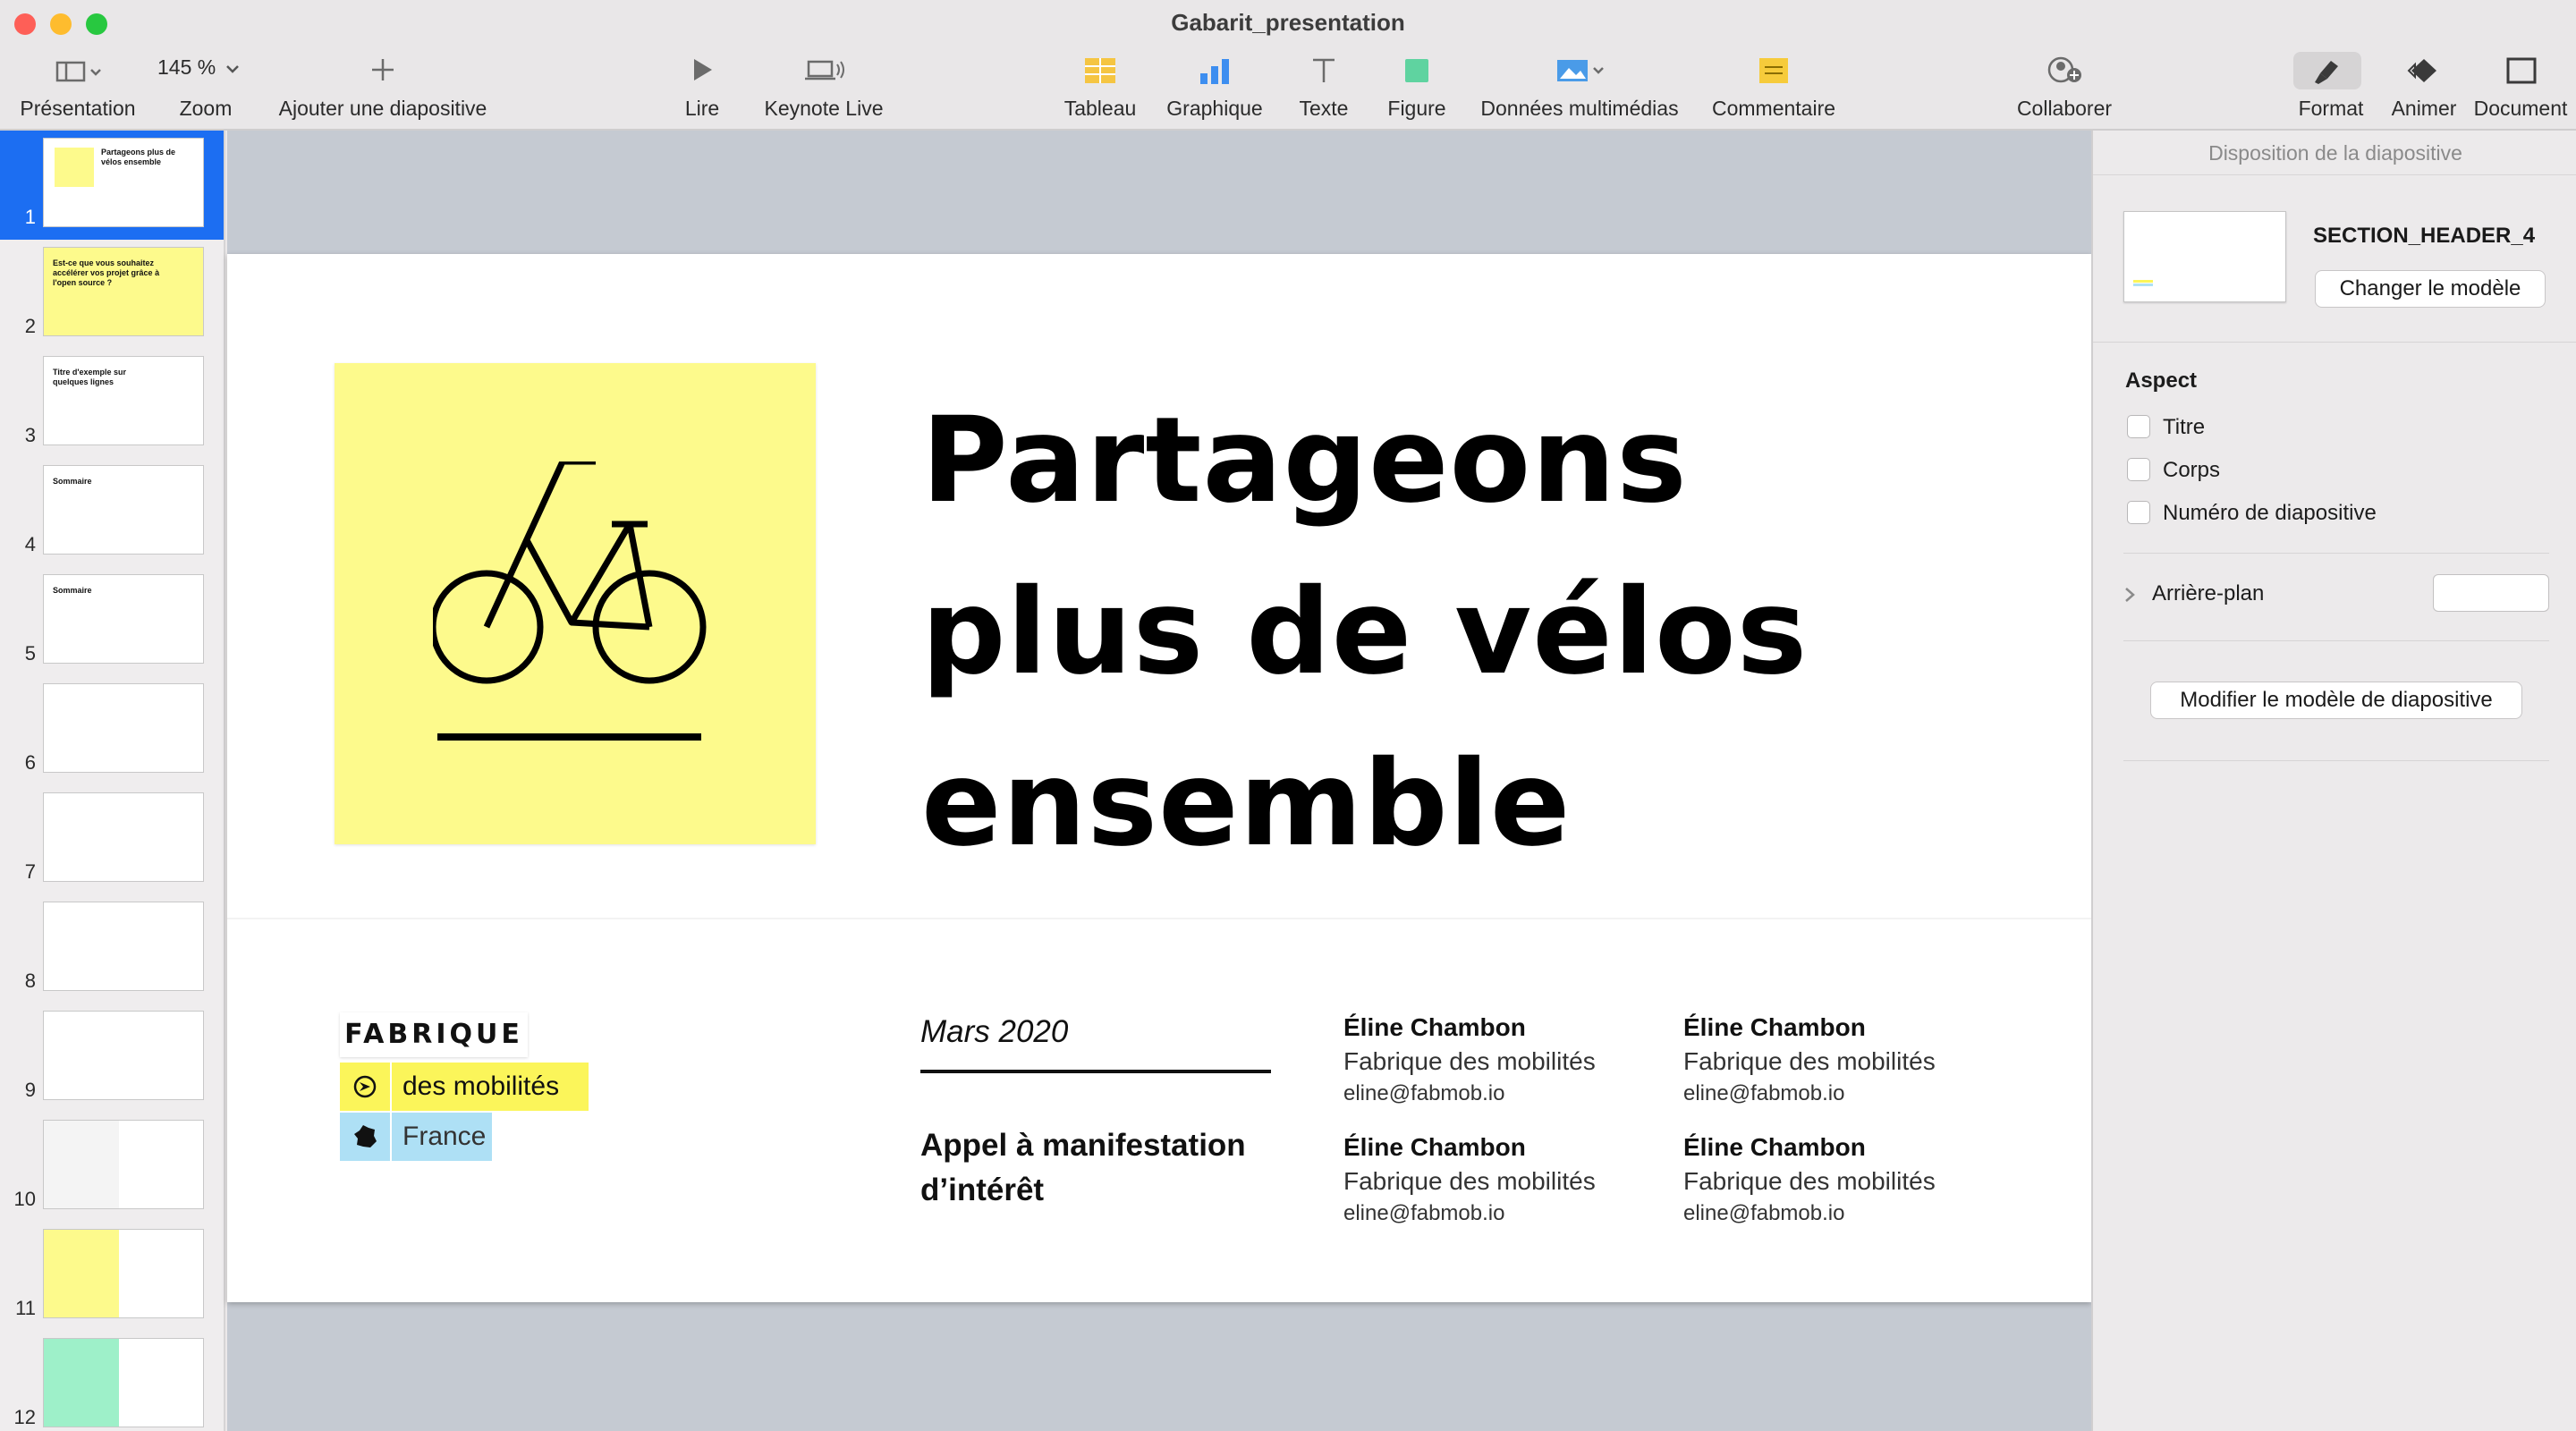 The image size is (2576, 1431). I want to click on format-button: Format, so click(2331, 88).